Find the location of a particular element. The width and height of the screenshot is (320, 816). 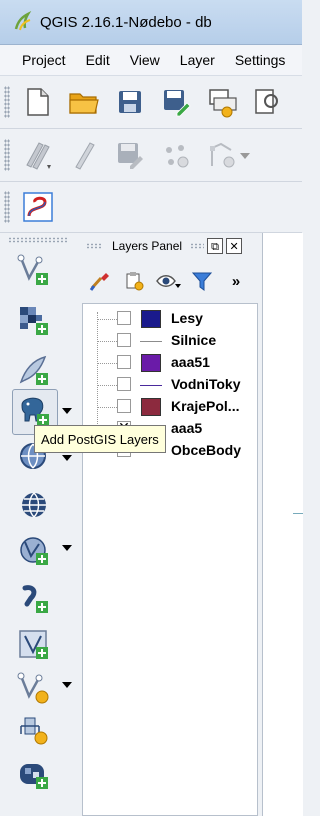

window-title: QGIS 2.16.1-Nødebo - db is located at coordinates (126, 22).